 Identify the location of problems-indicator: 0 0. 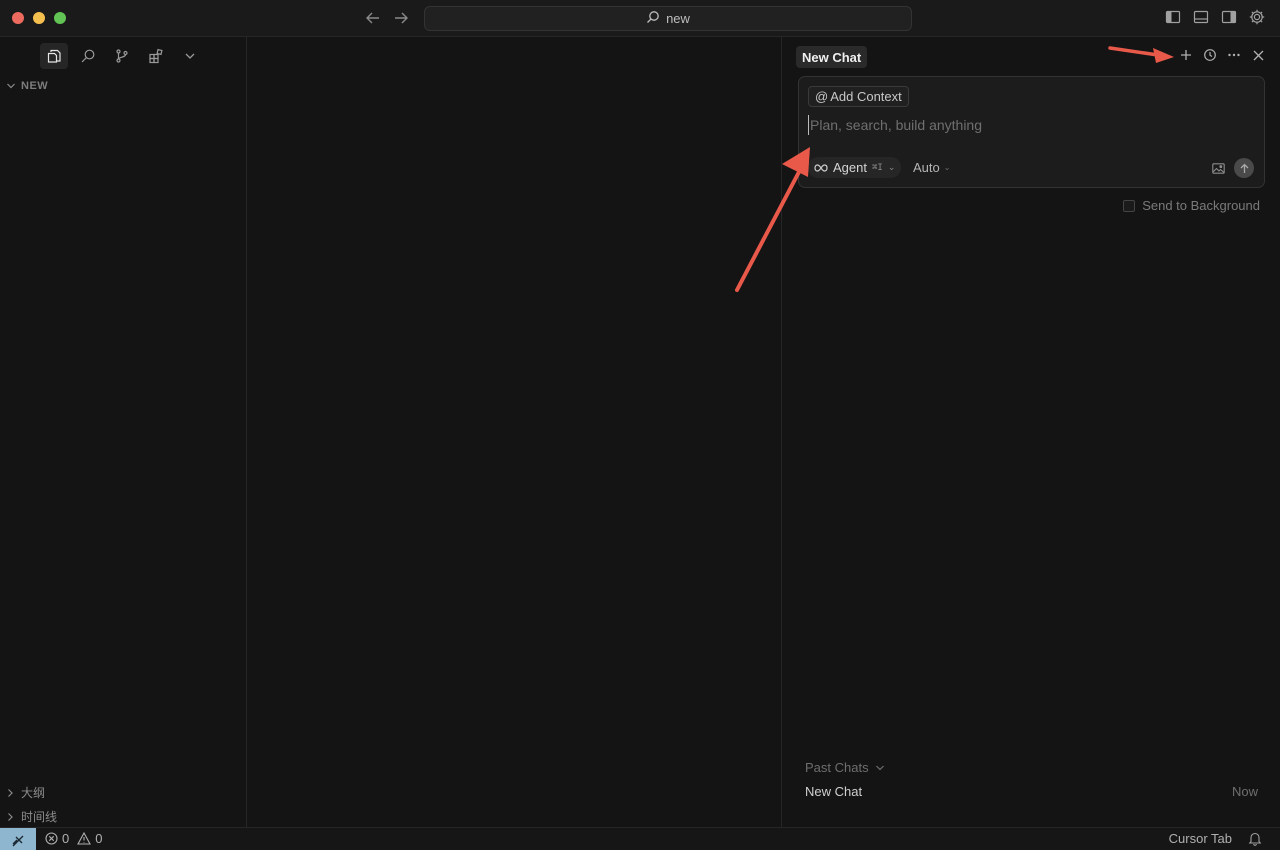
(73, 838).